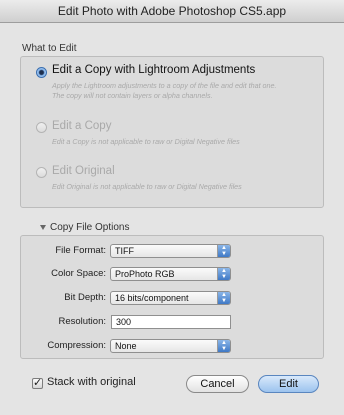  What do you see at coordinates (126, 346) in the screenshot?
I see `compression-value: None` at bounding box center [126, 346].